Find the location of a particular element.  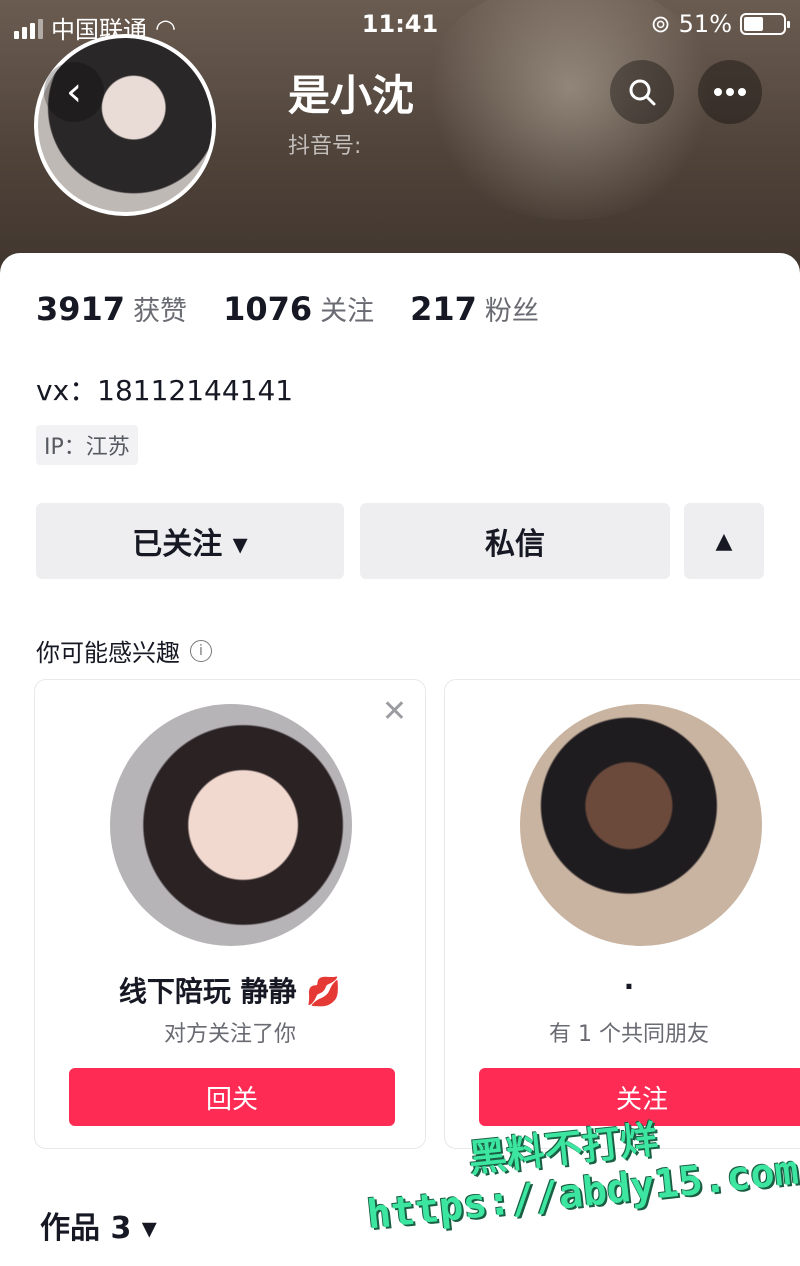

stat-label: 粉丝 is located at coordinates (511, 311).